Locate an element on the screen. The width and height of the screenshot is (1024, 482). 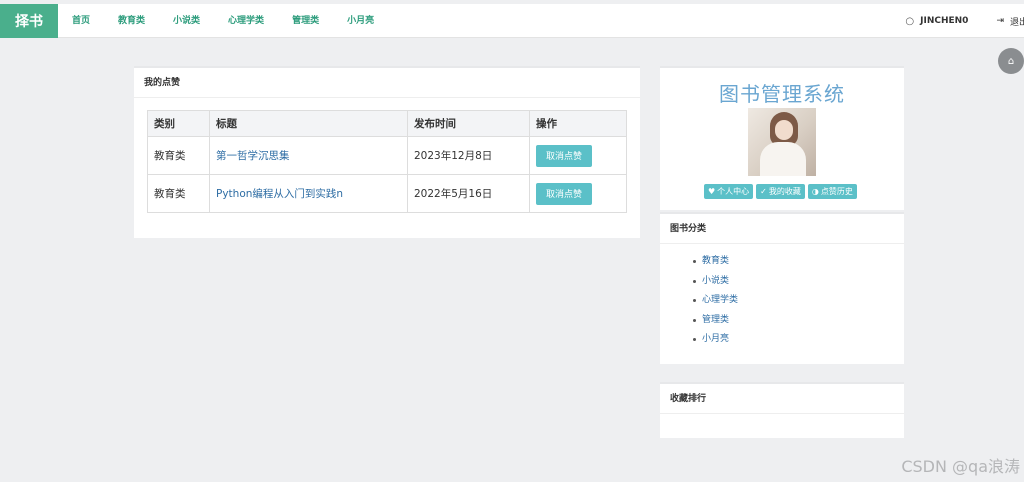
logout-link: ⇥ 退出 is located at coordinates (1010, 21).